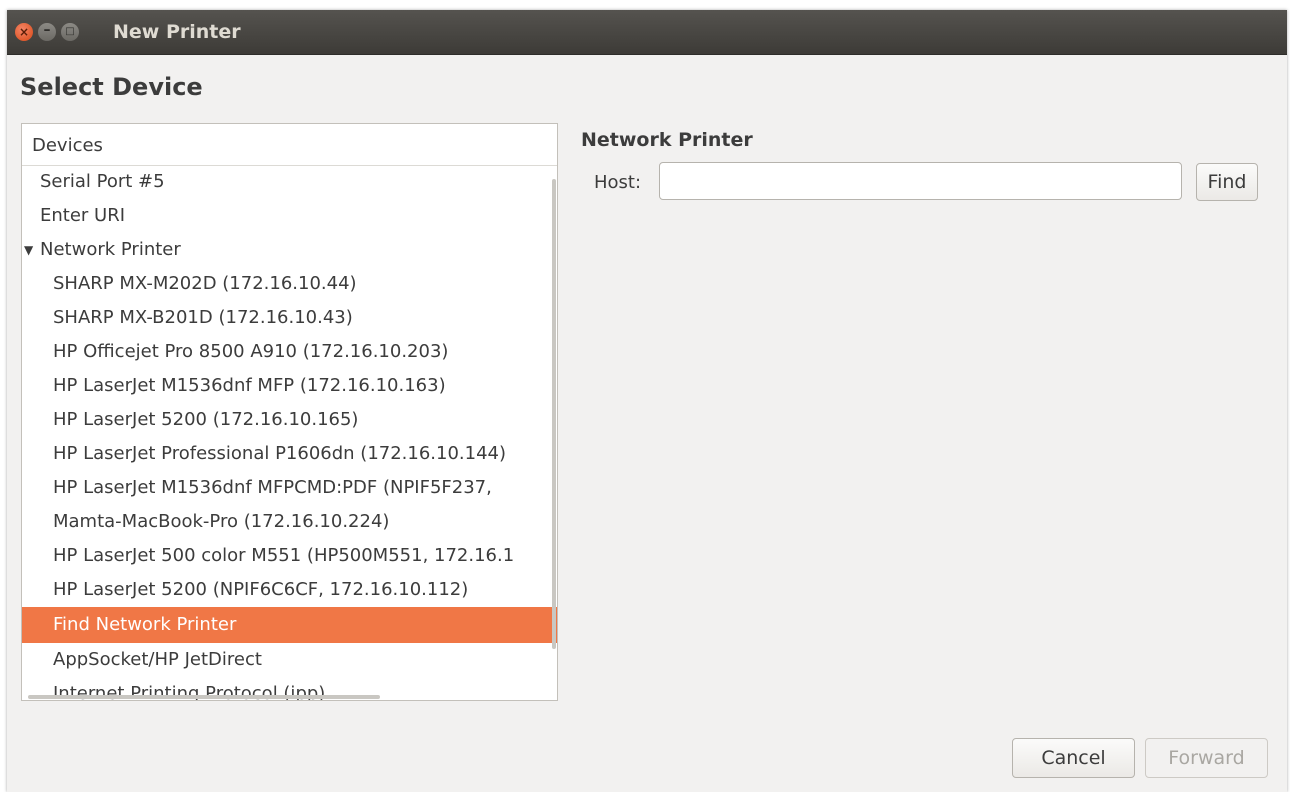 The width and height of the screenshot is (1290, 792). Describe the element at coordinates (1227, 182) in the screenshot. I see `find-button: Find` at that location.